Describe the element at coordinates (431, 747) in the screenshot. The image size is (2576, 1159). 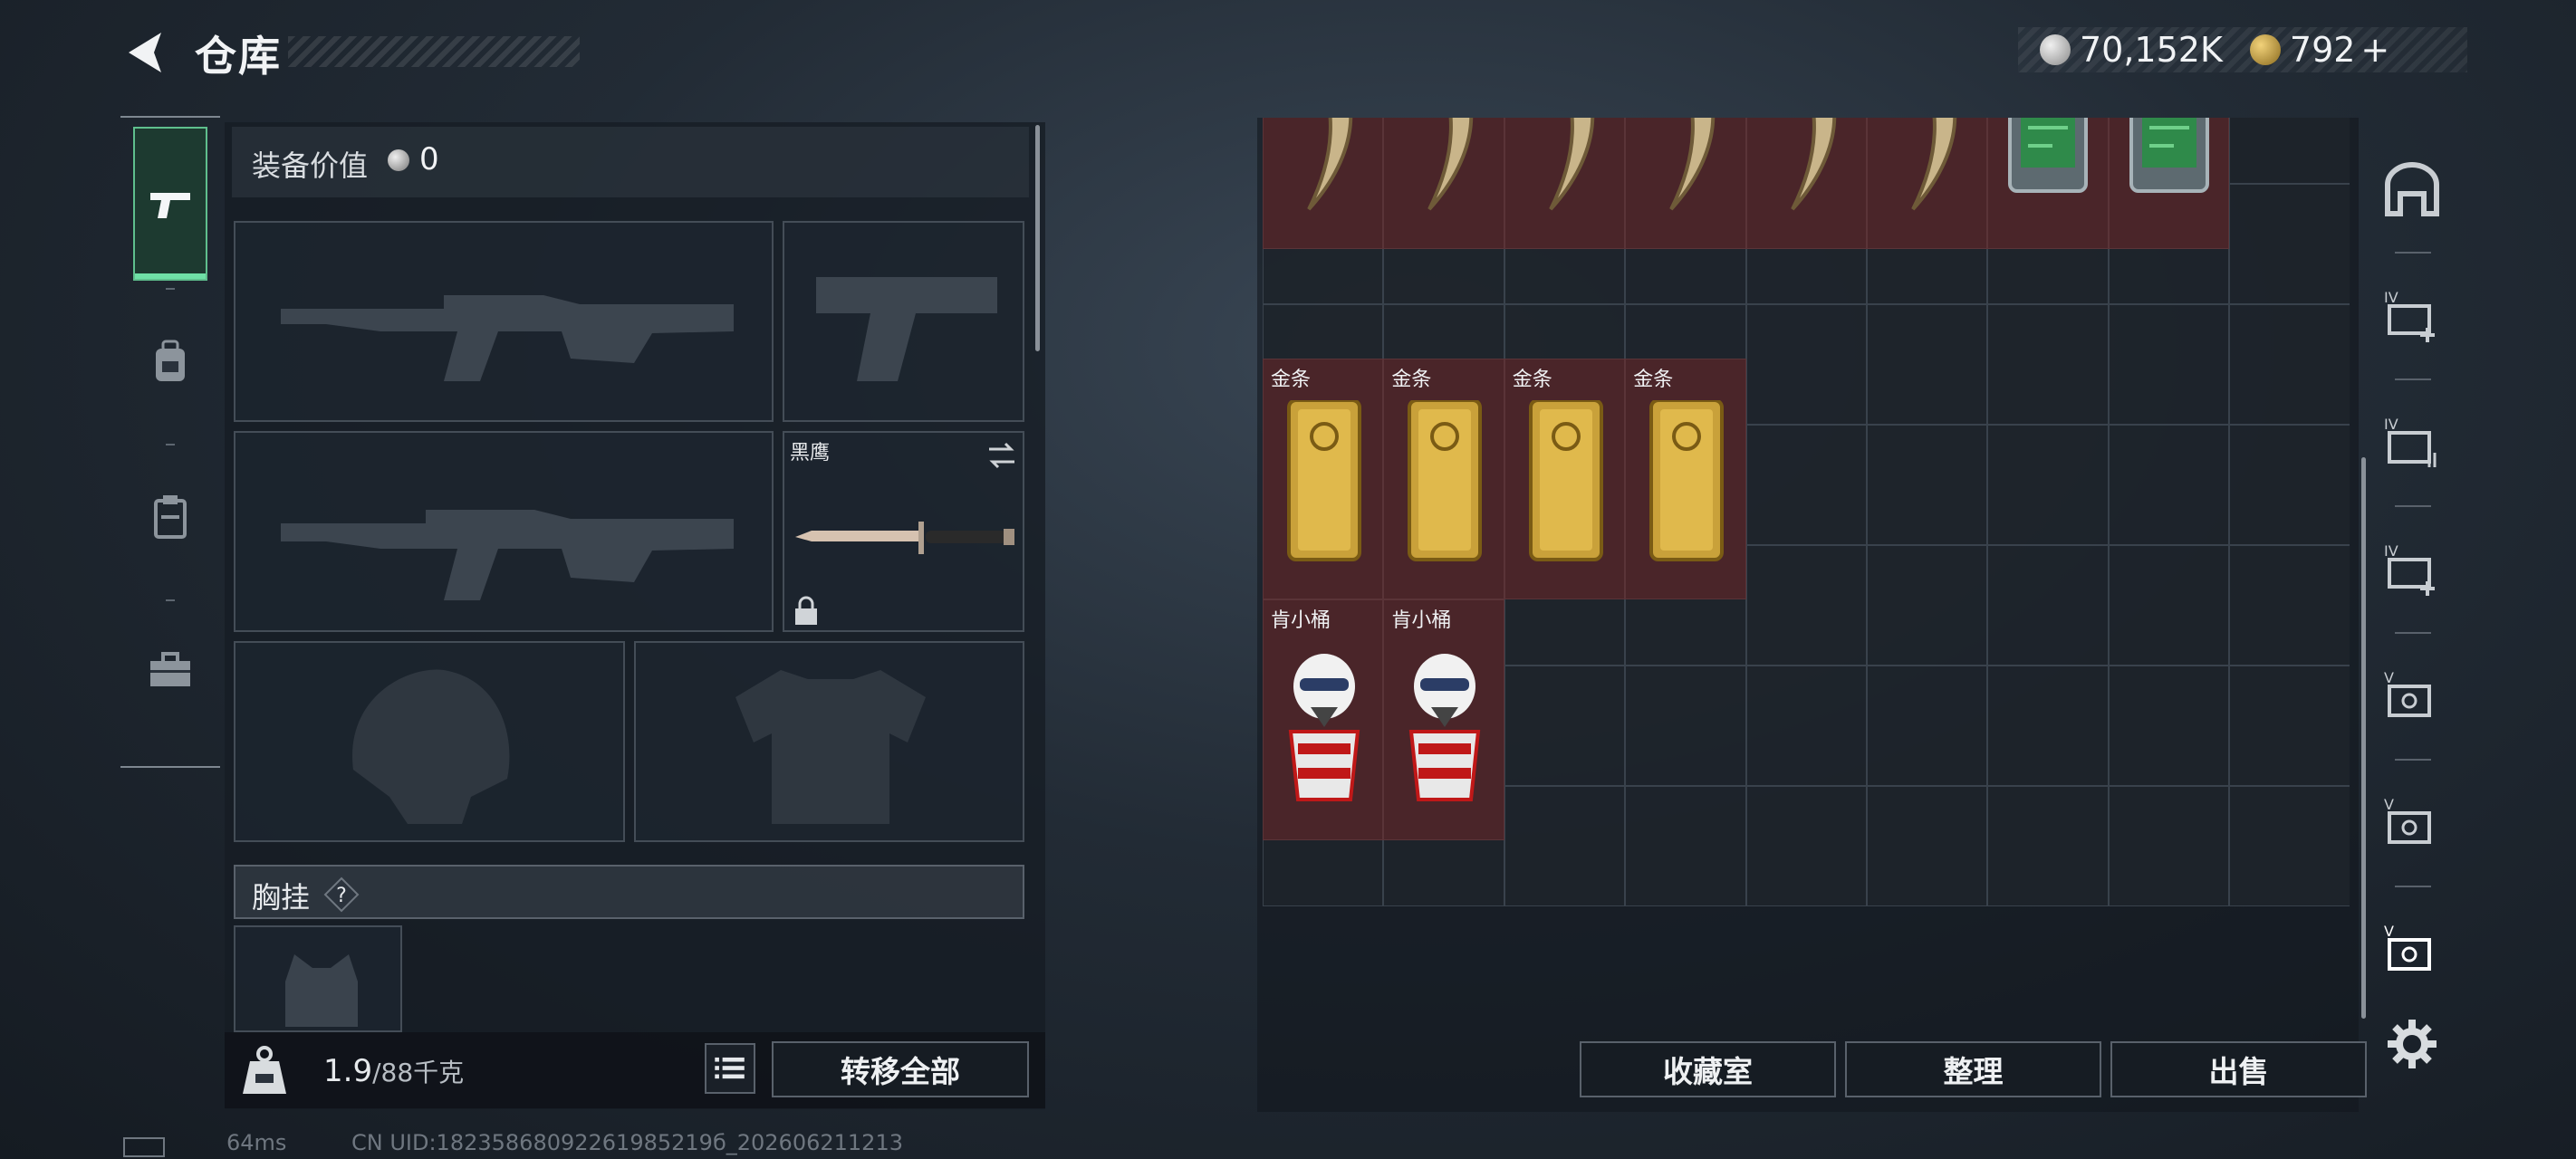
I see `helmet-silhouette-icon` at that location.